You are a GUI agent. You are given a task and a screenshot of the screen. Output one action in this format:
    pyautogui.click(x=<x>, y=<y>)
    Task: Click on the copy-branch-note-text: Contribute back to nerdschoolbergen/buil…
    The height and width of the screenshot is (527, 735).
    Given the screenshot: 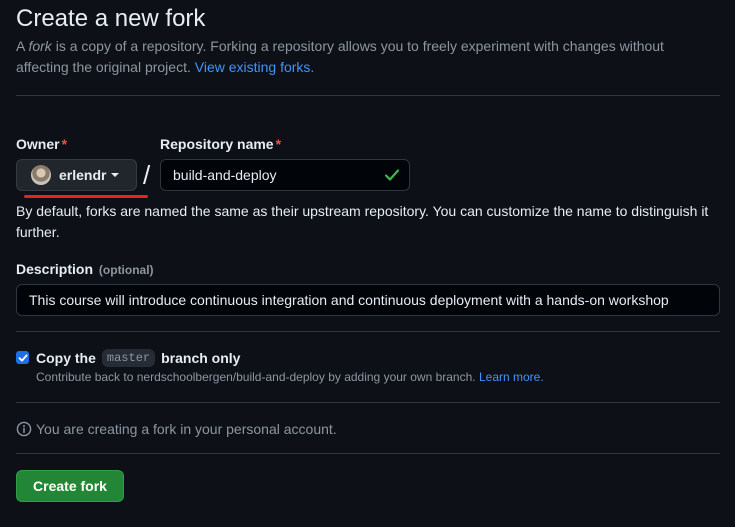 What is the action you would take?
    pyautogui.click(x=256, y=377)
    